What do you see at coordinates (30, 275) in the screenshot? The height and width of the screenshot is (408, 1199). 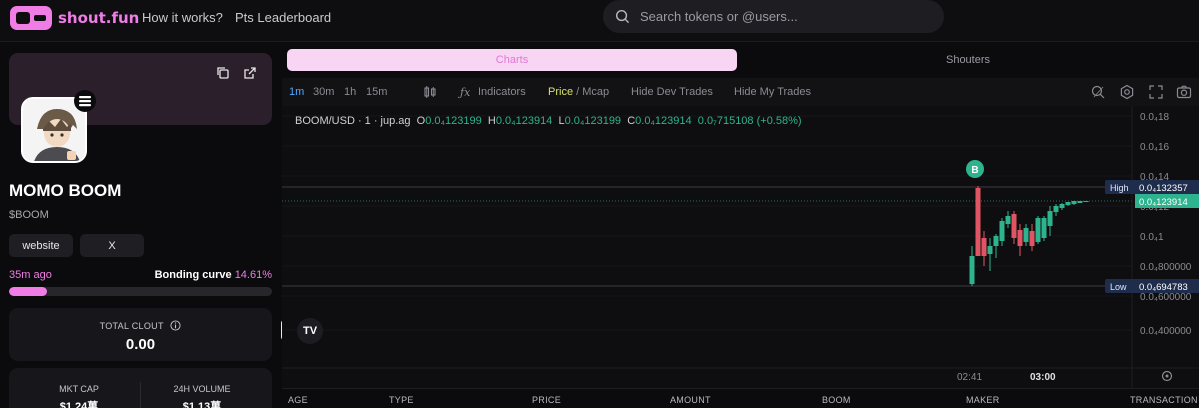 I see `token-age: 35m ago` at bounding box center [30, 275].